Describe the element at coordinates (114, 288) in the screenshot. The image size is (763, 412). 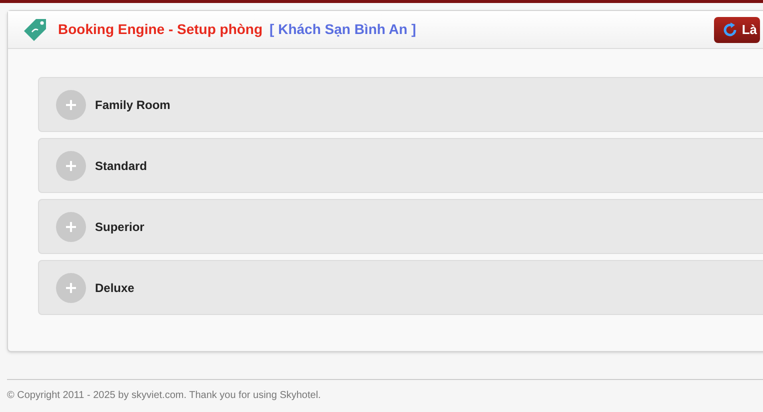
I see `room-name: Deluxe` at that location.